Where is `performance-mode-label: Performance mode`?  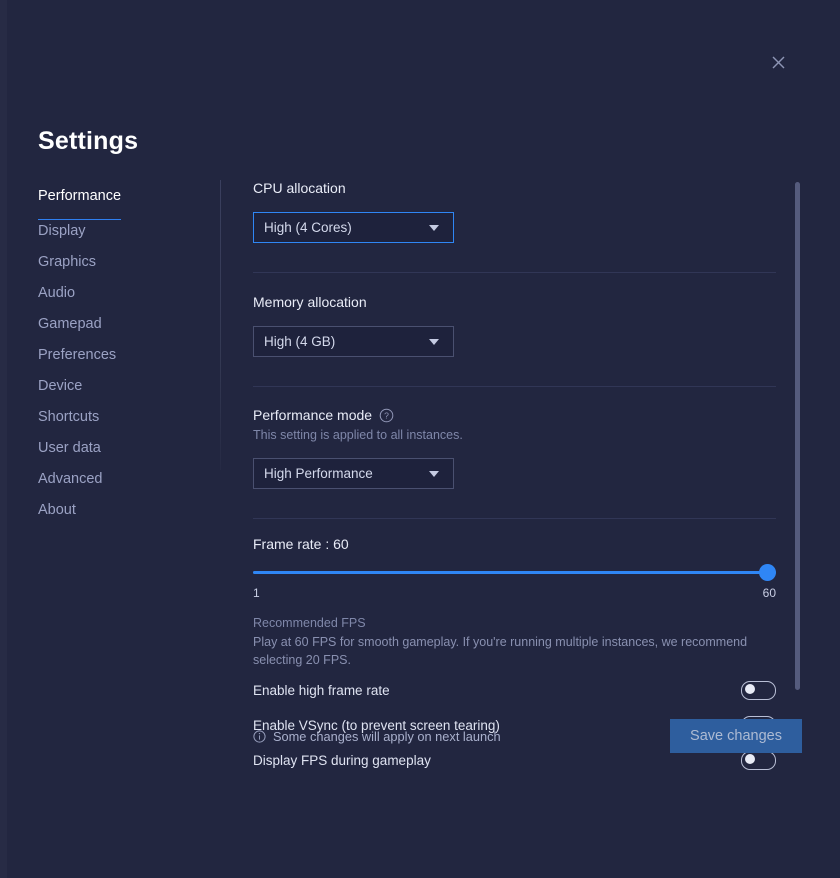 performance-mode-label: Performance mode is located at coordinates (313, 415).